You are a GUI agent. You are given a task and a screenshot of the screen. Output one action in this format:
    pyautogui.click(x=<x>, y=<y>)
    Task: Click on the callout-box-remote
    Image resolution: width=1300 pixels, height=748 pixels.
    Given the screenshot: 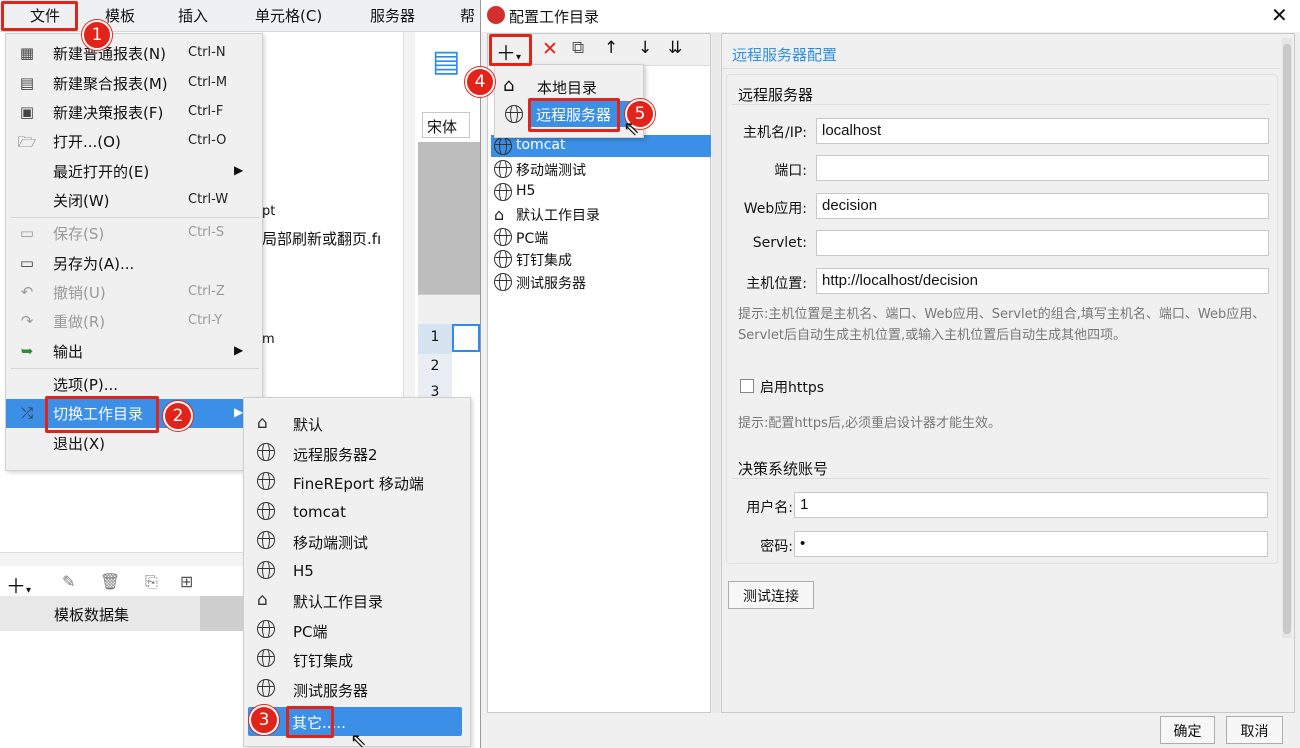 What is the action you would take?
    pyautogui.click(x=574, y=115)
    